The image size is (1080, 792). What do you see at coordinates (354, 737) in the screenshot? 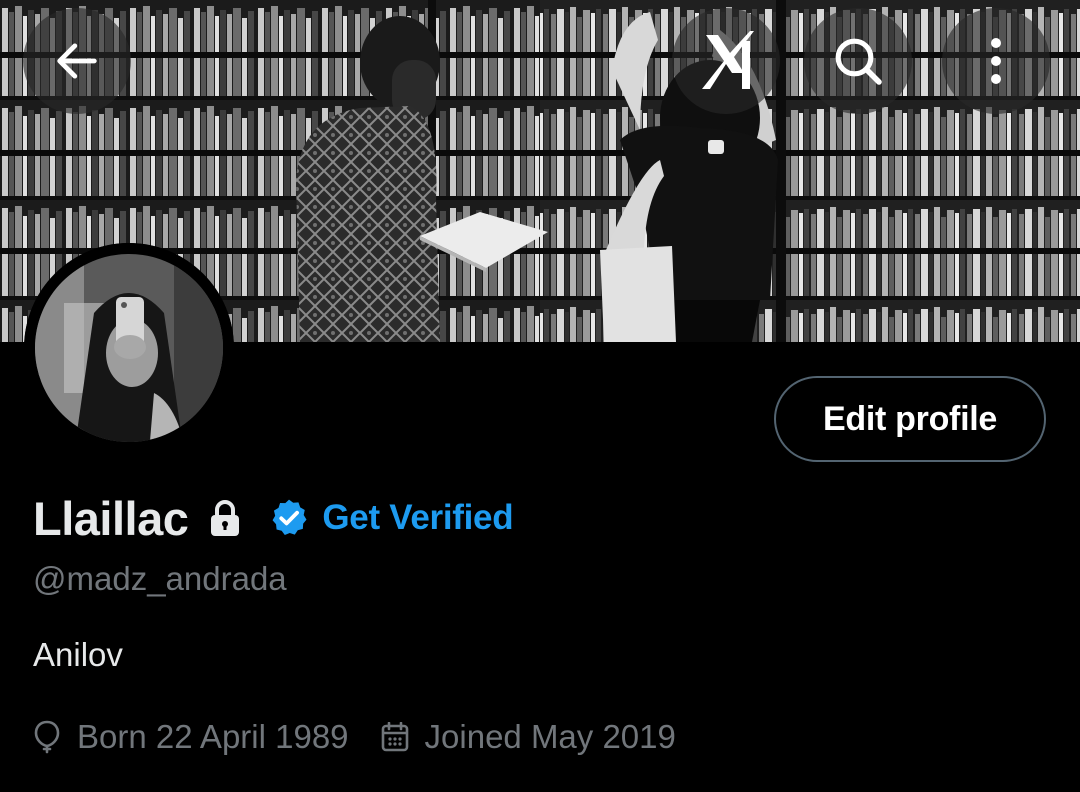
I see `profile-meta: Born 22 April 1989 Joined May 2019` at bounding box center [354, 737].